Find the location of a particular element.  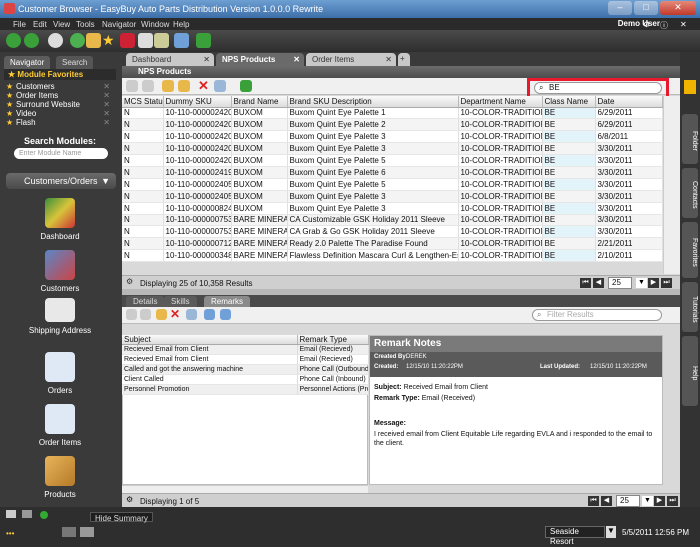

column-header: Remark Type is located at coordinates (333, 340).